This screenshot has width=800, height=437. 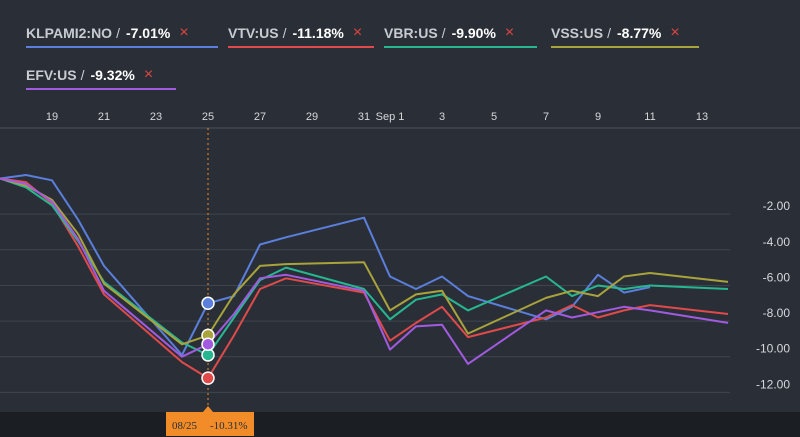 What do you see at coordinates (546, 117) in the screenshot?
I see `x-tick-label: 7` at bounding box center [546, 117].